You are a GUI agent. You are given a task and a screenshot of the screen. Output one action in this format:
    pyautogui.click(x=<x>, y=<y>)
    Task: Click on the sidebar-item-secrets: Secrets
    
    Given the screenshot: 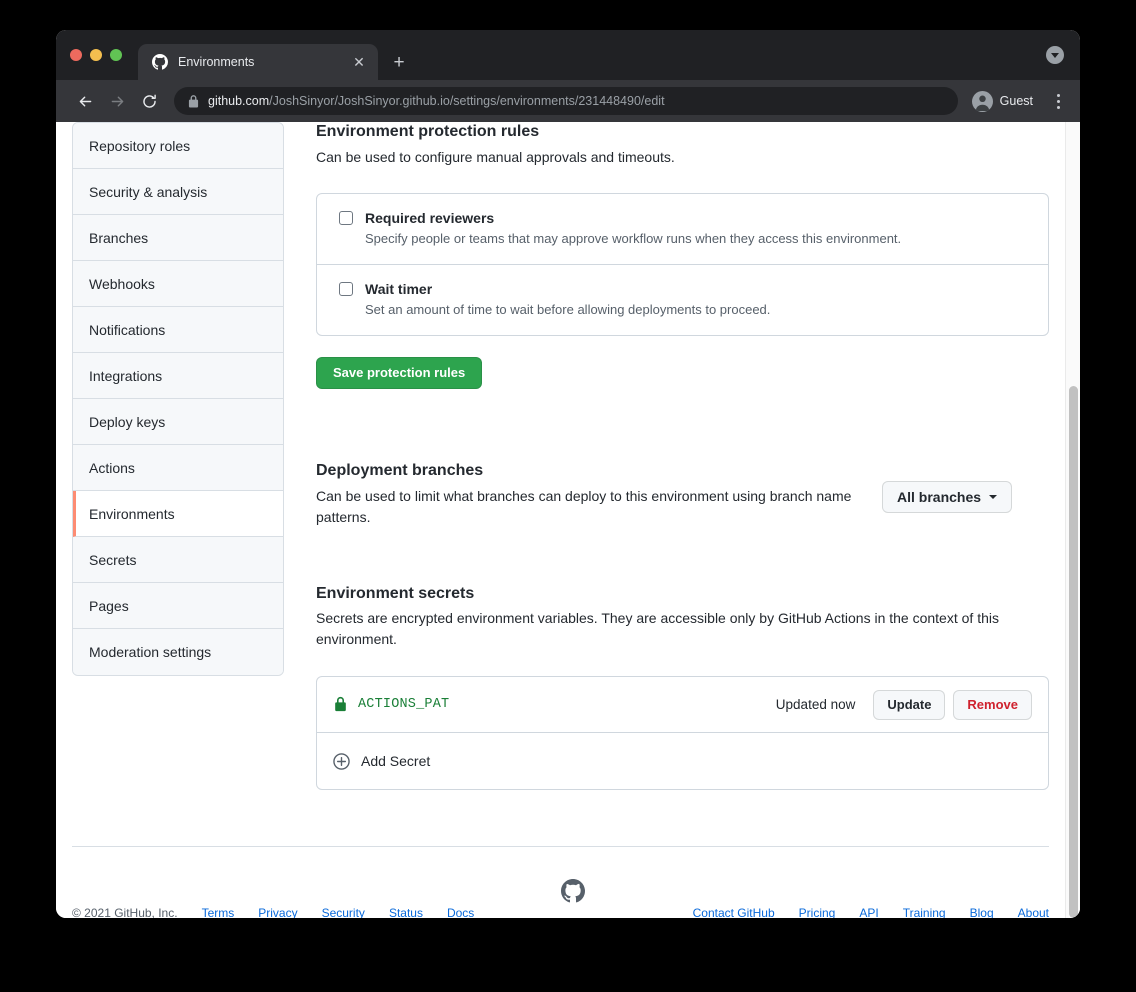 What is the action you would take?
    pyautogui.click(x=178, y=560)
    